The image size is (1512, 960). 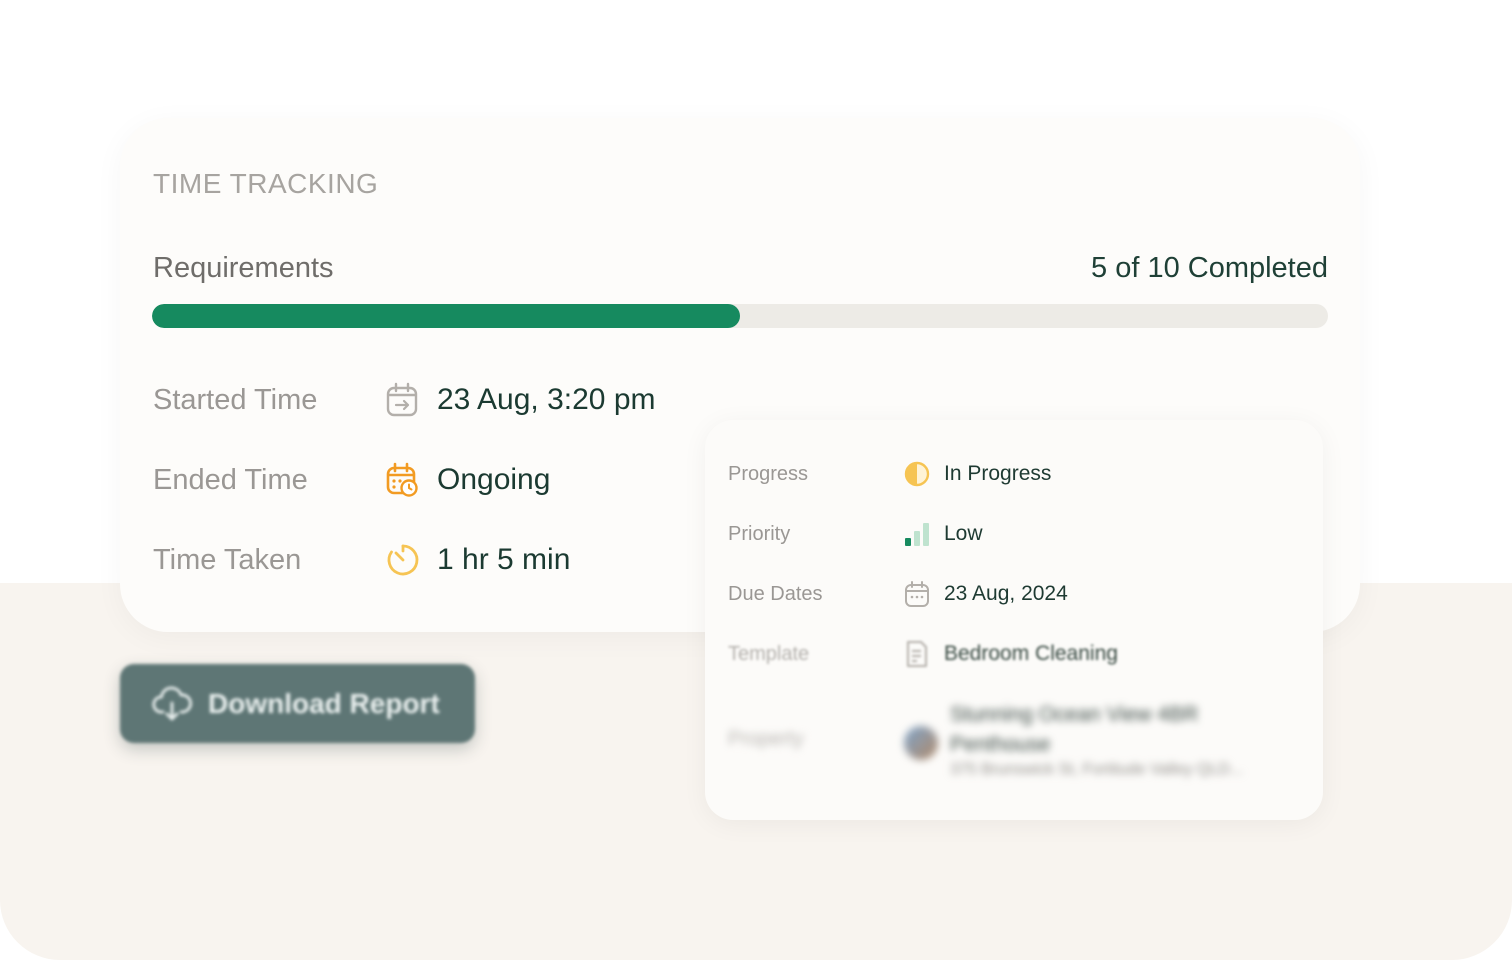 What do you see at coordinates (546, 399) in the screenshot?
I see `started-time-value: 23 Aug, 3:20 pm` at bounding box center [546, 399].